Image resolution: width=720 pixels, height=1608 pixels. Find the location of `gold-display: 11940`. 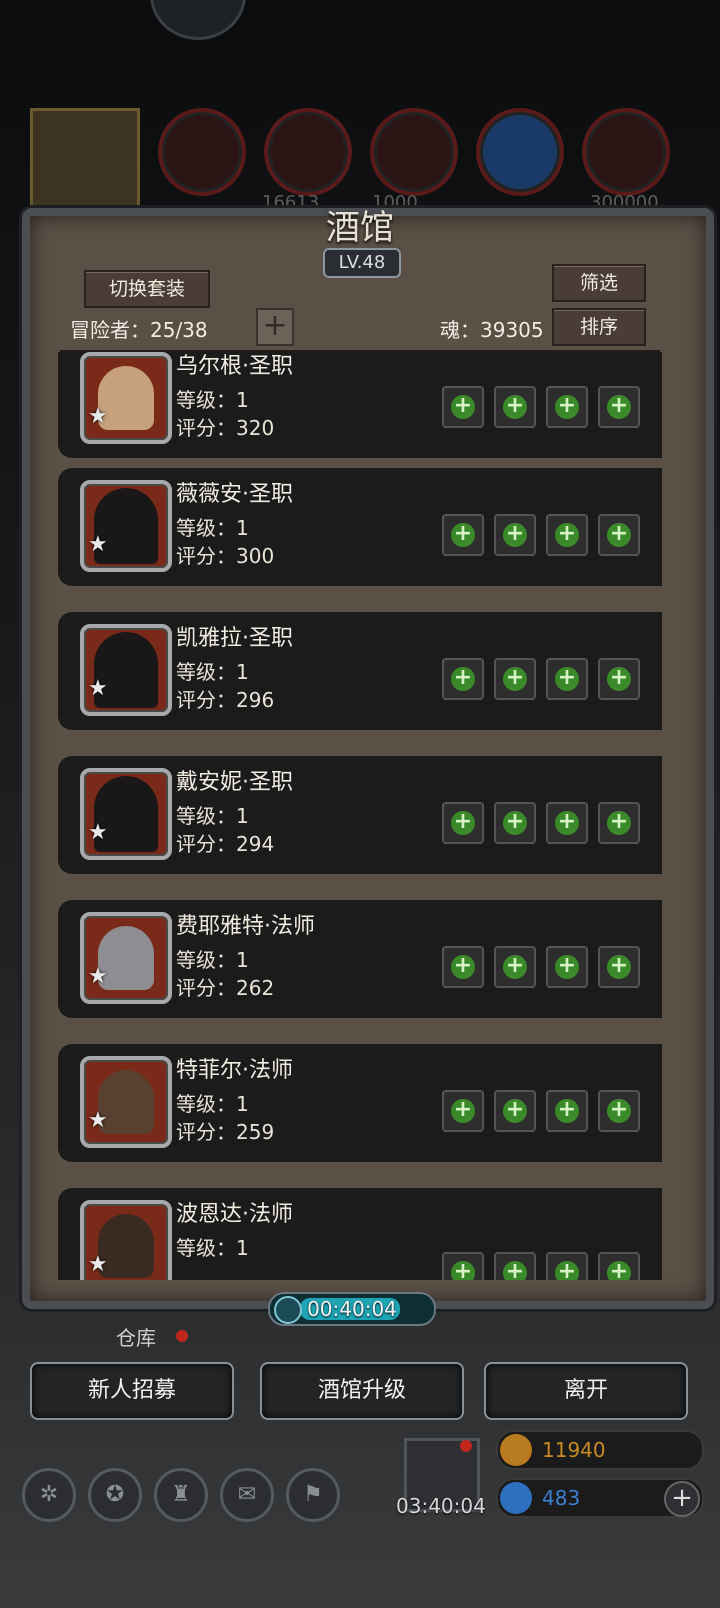

gold-display: 11940 is located at coordinates (600, 1450).